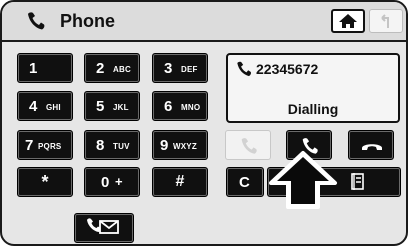 This screenshot has height=246, width=408. Describe the element at coordinates (112, 145) in the screenshot. I see `key-8: 8 TUV` at that location.